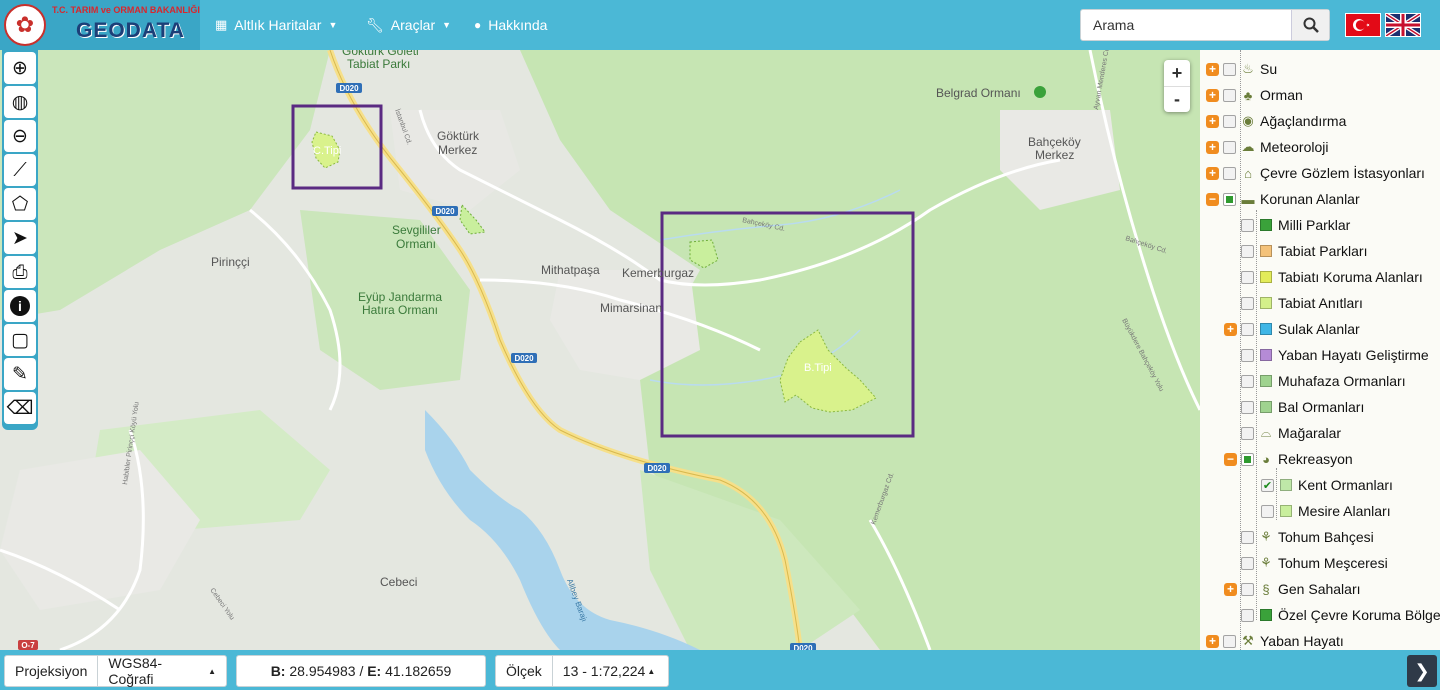  I want to click on navigate-tool: ➤, so click(20, 238).